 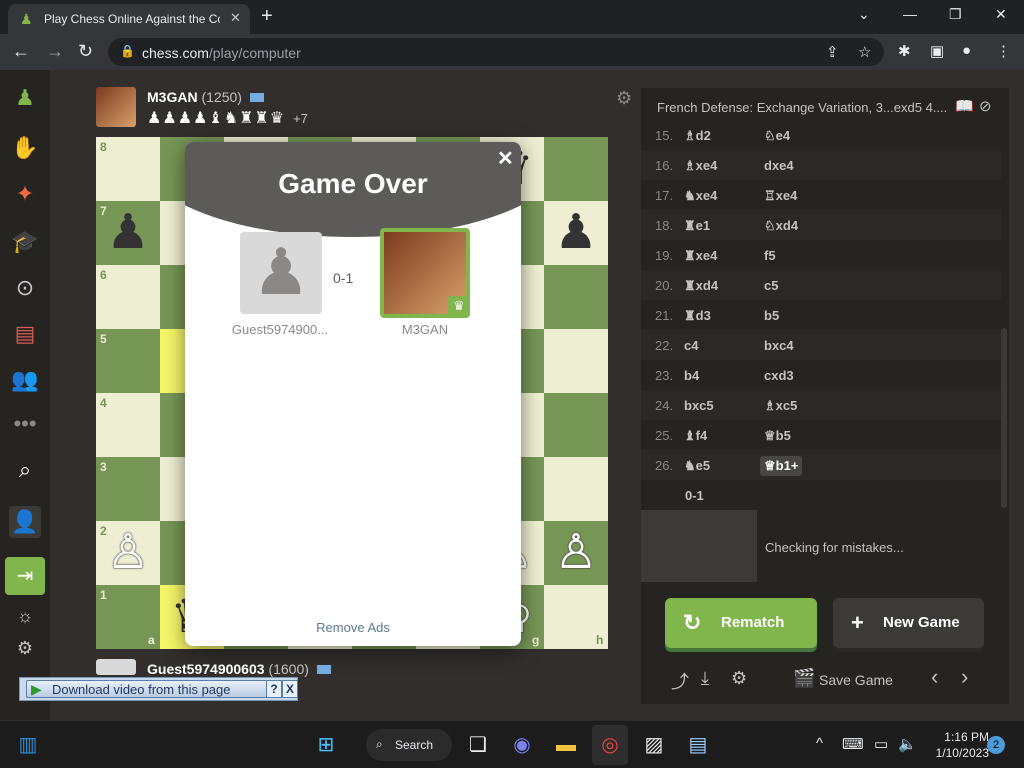 What do you see at coordinates (705, 678) in the screenshot?
I see `download-icon: ⤓` at bounding box center [705, 678].